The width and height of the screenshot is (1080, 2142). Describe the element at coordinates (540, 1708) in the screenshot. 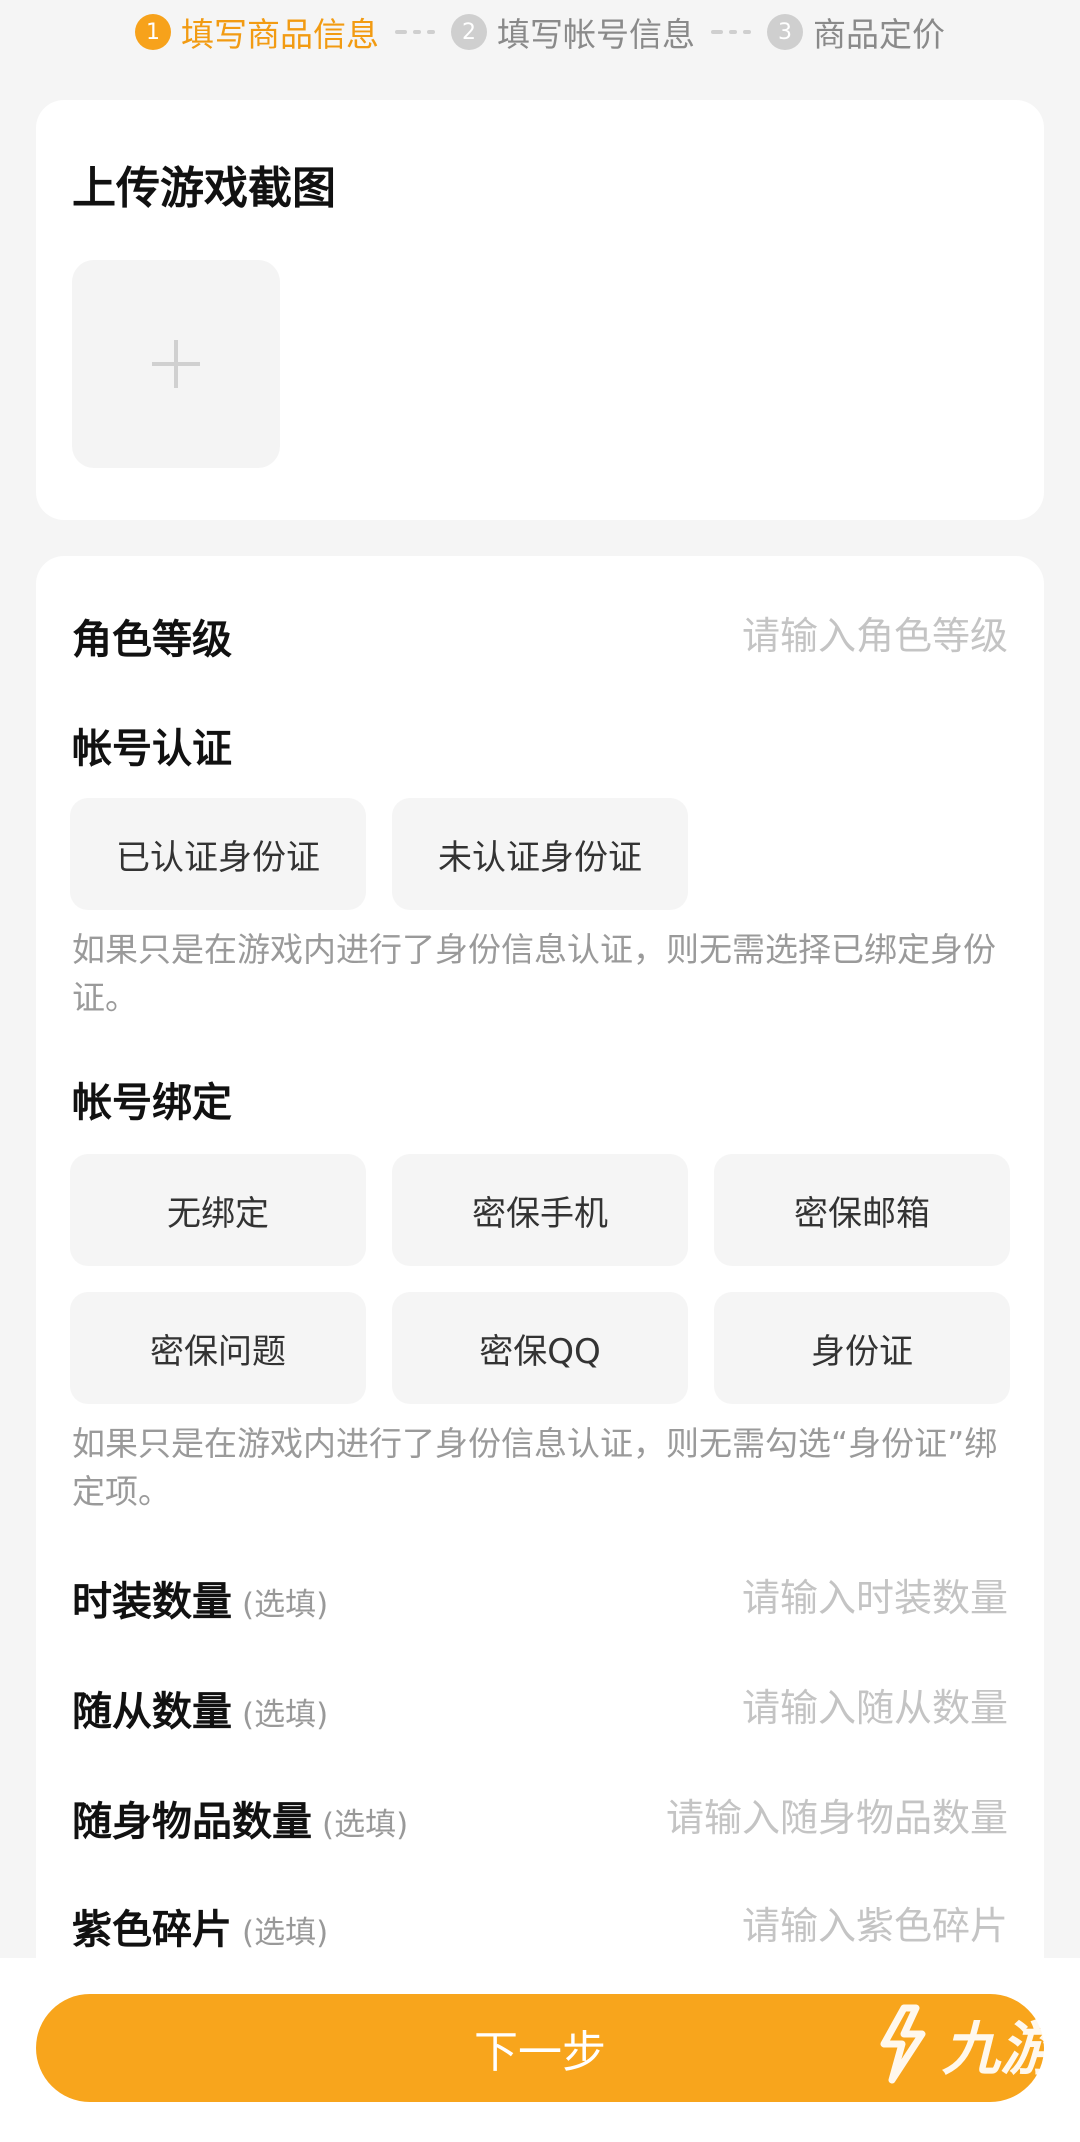

I see `follower-row: 随从数量 (选填)` at that location.